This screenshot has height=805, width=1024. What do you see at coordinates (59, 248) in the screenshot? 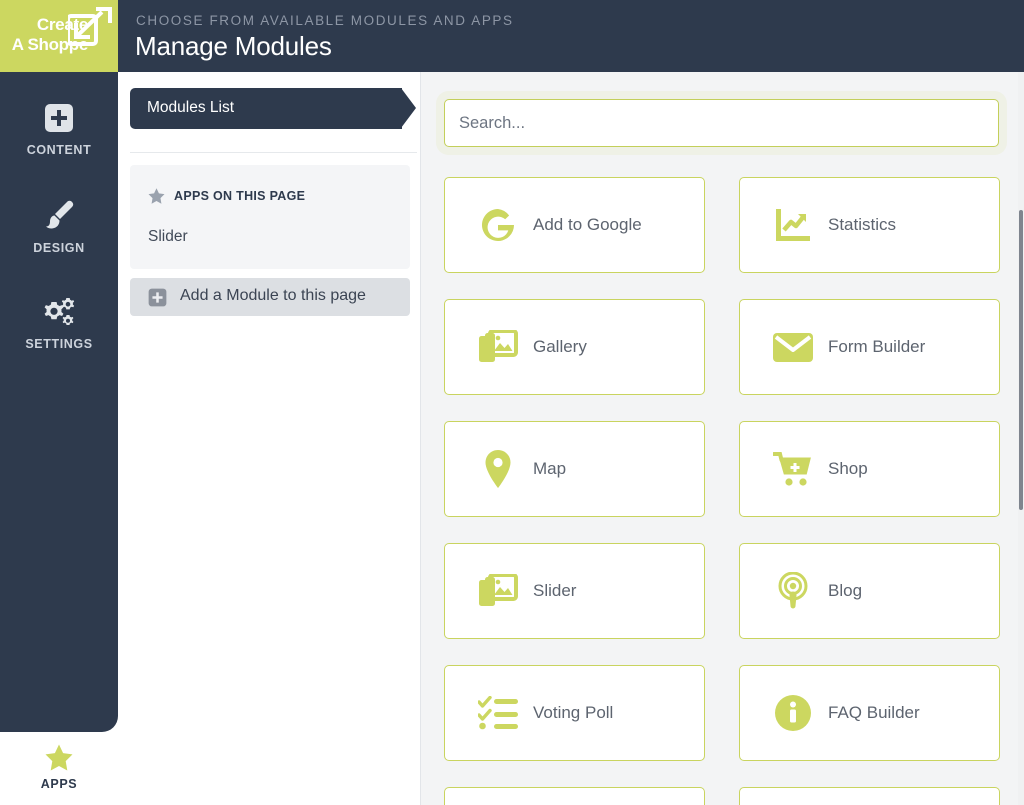
I see `sidebar-item-label: DESIGN` at bounding box center [59, 248].